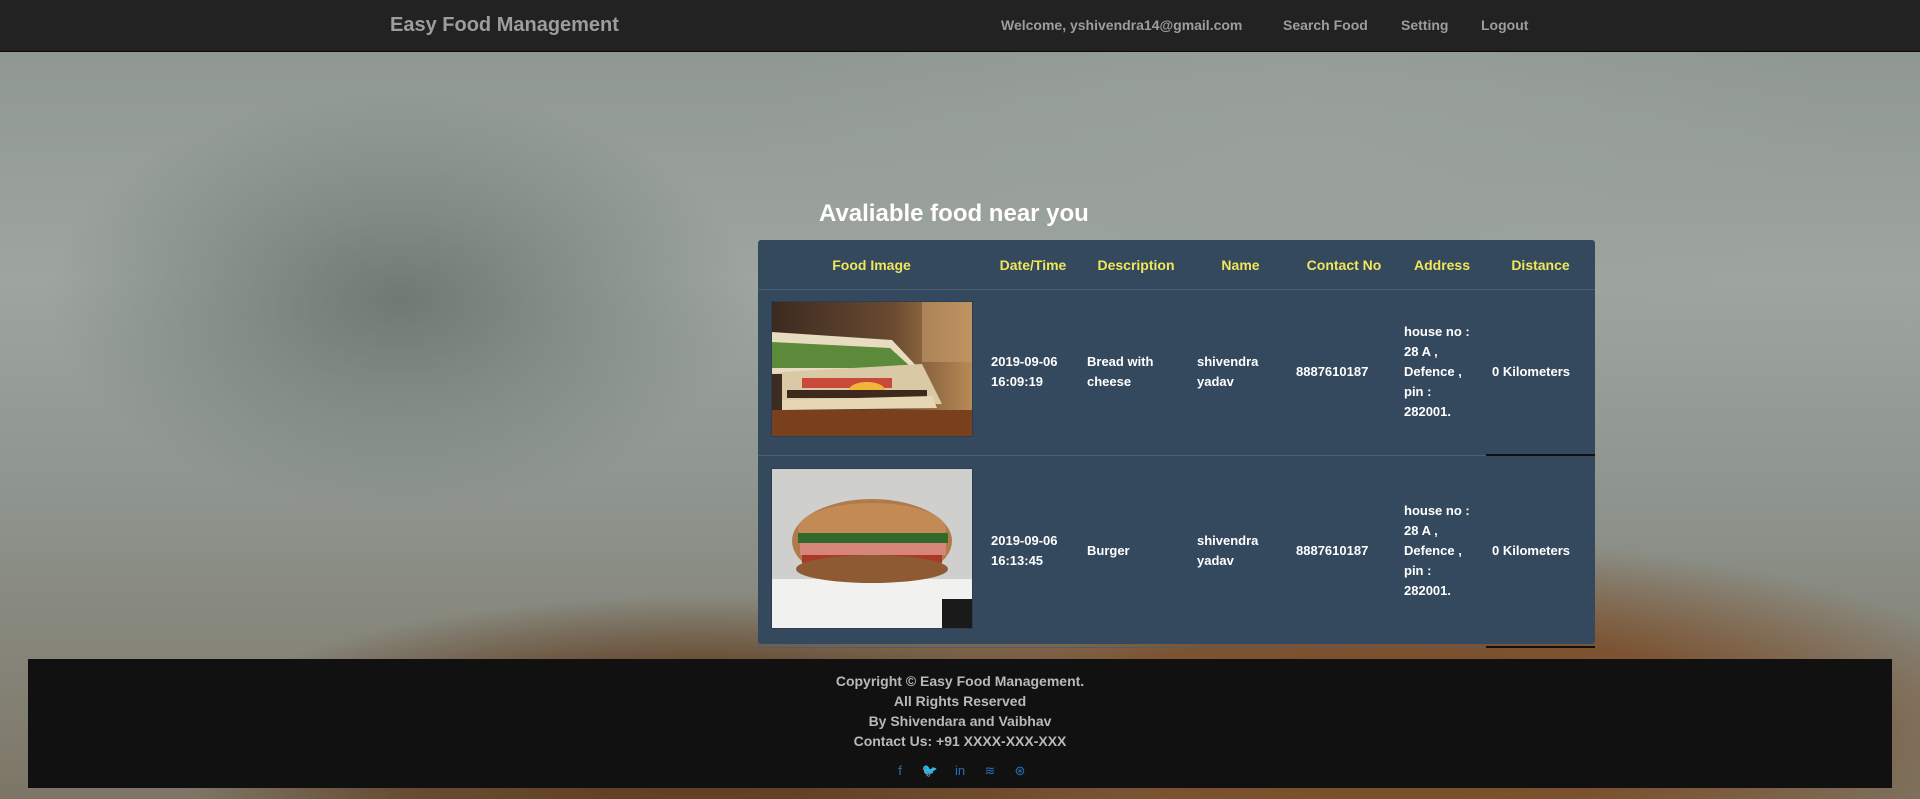  Describe the element at coordinates (871, 548) in the screenshot. I see `burger-image` at that location.